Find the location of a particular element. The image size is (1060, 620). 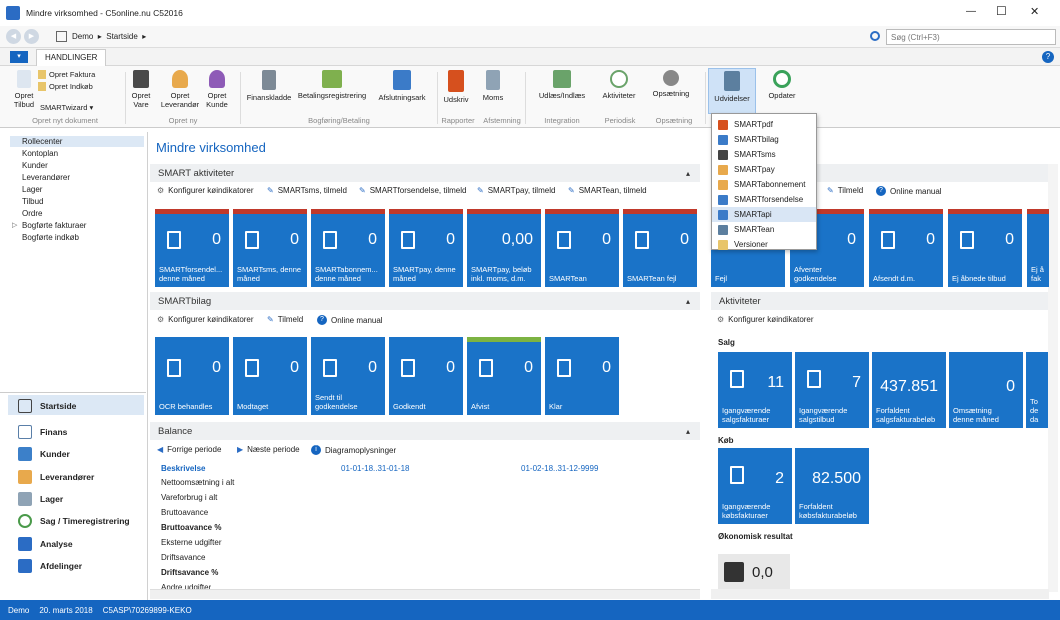

dropdown-item-smartabonnement: SMARTabonnement is located at coordinates (764, 184).